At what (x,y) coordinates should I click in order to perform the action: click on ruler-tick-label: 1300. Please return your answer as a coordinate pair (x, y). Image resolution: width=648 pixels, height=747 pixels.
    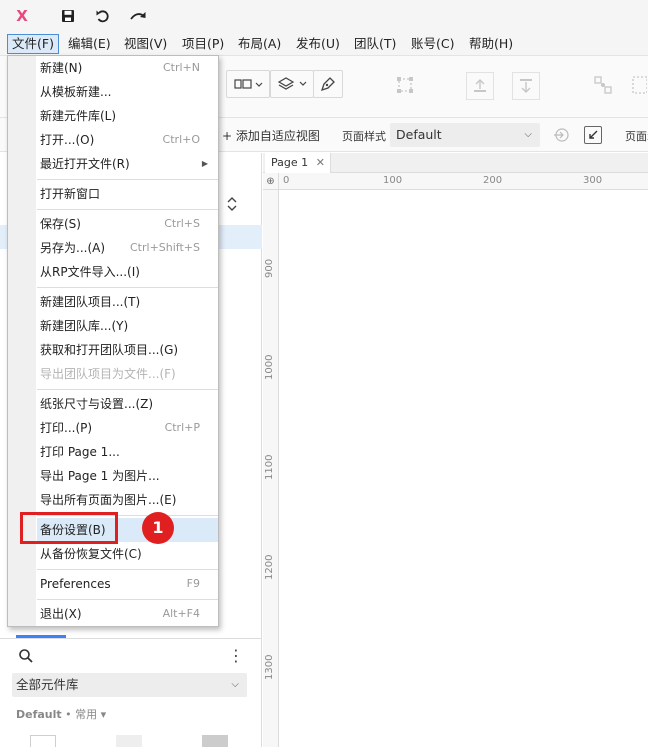
    Looking at the image, I should click on (269, 667).